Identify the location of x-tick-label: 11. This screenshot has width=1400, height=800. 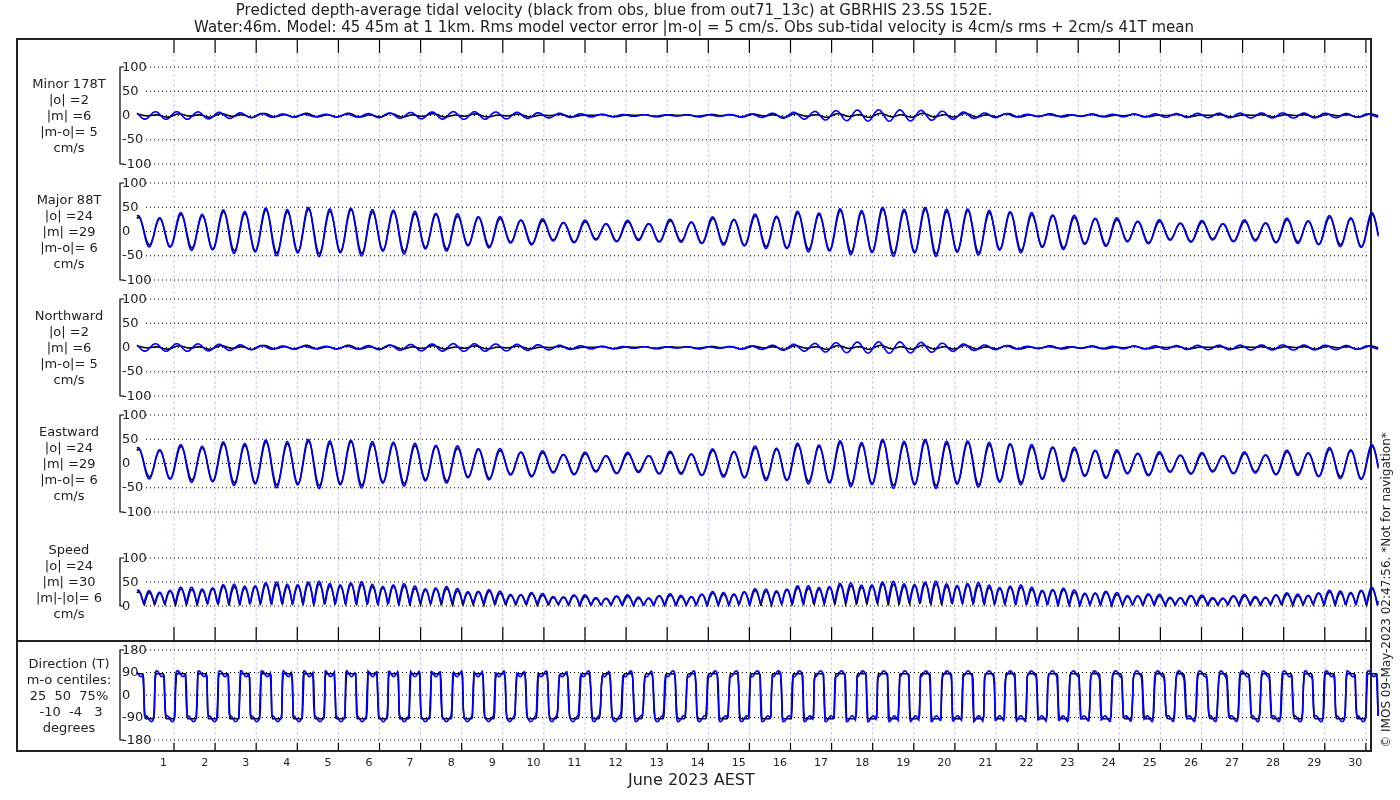
(574, 763).